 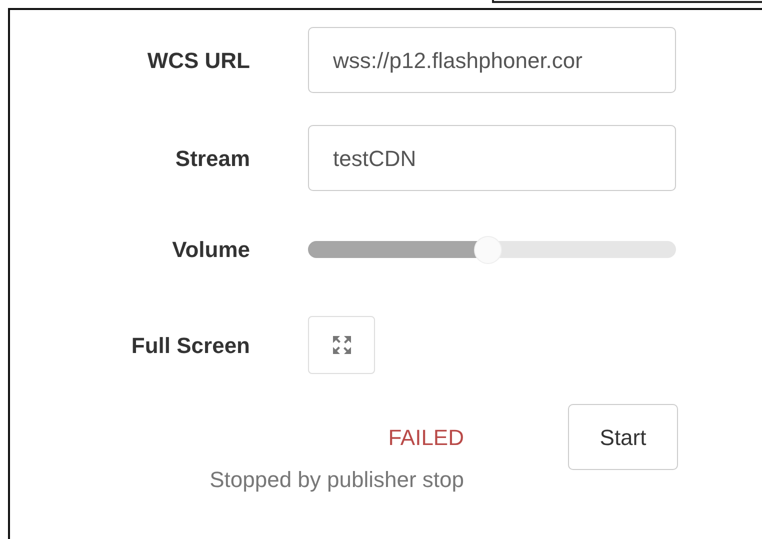 I want to click on expand-icon, so click(x=341, y=345).